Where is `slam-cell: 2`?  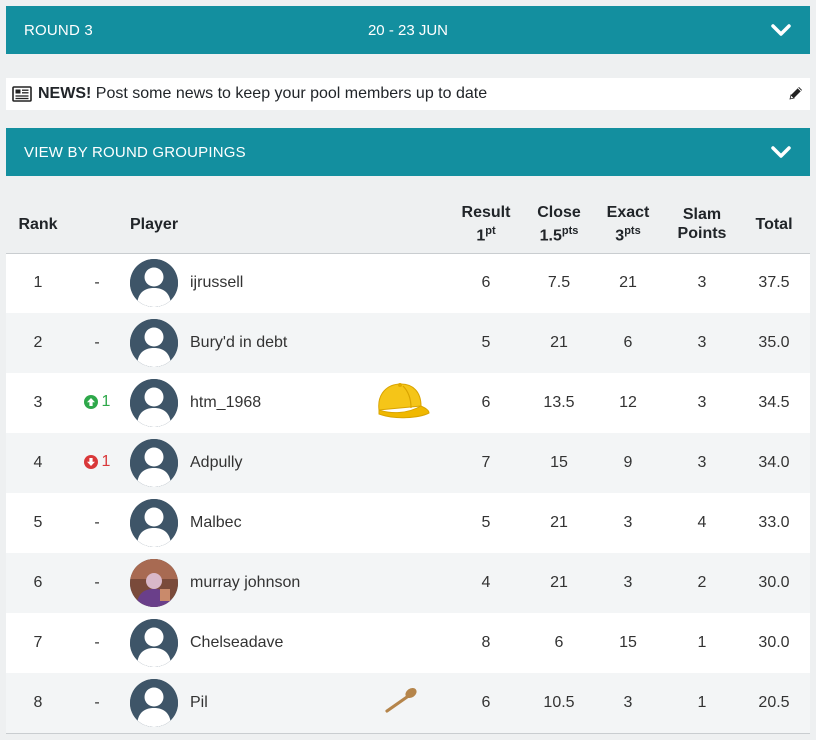
slam-cell: 2 is located at coordinates (702, 583).